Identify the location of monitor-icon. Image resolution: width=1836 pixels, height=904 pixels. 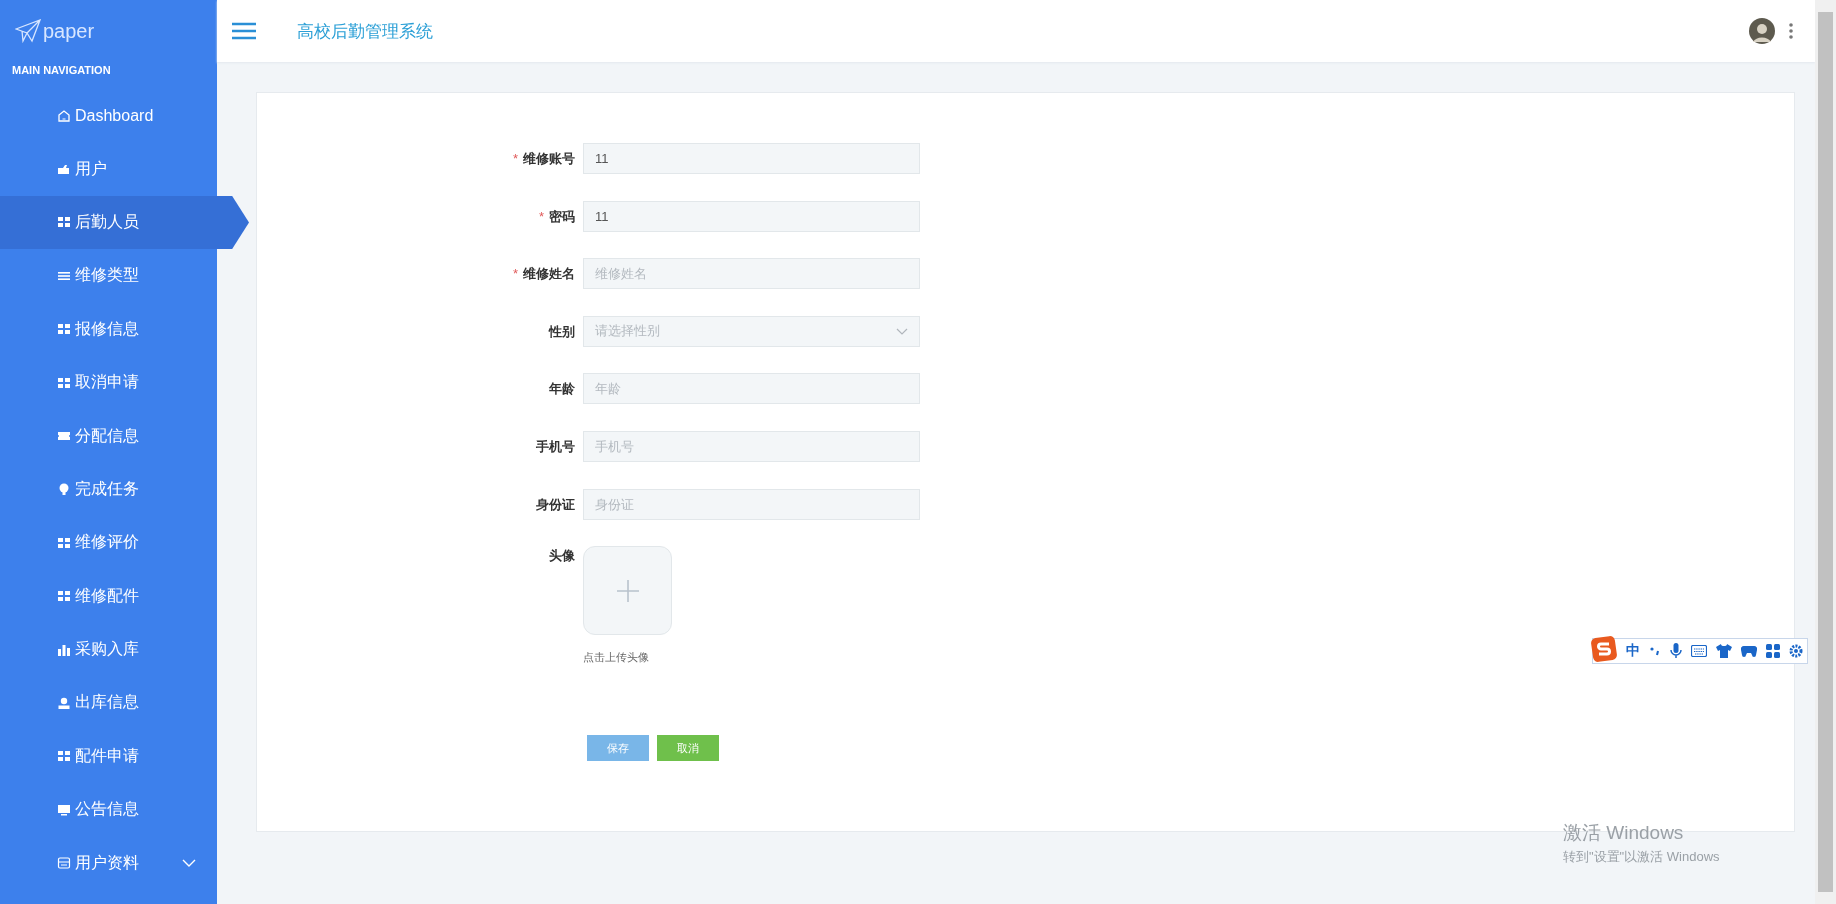
(64, 809).